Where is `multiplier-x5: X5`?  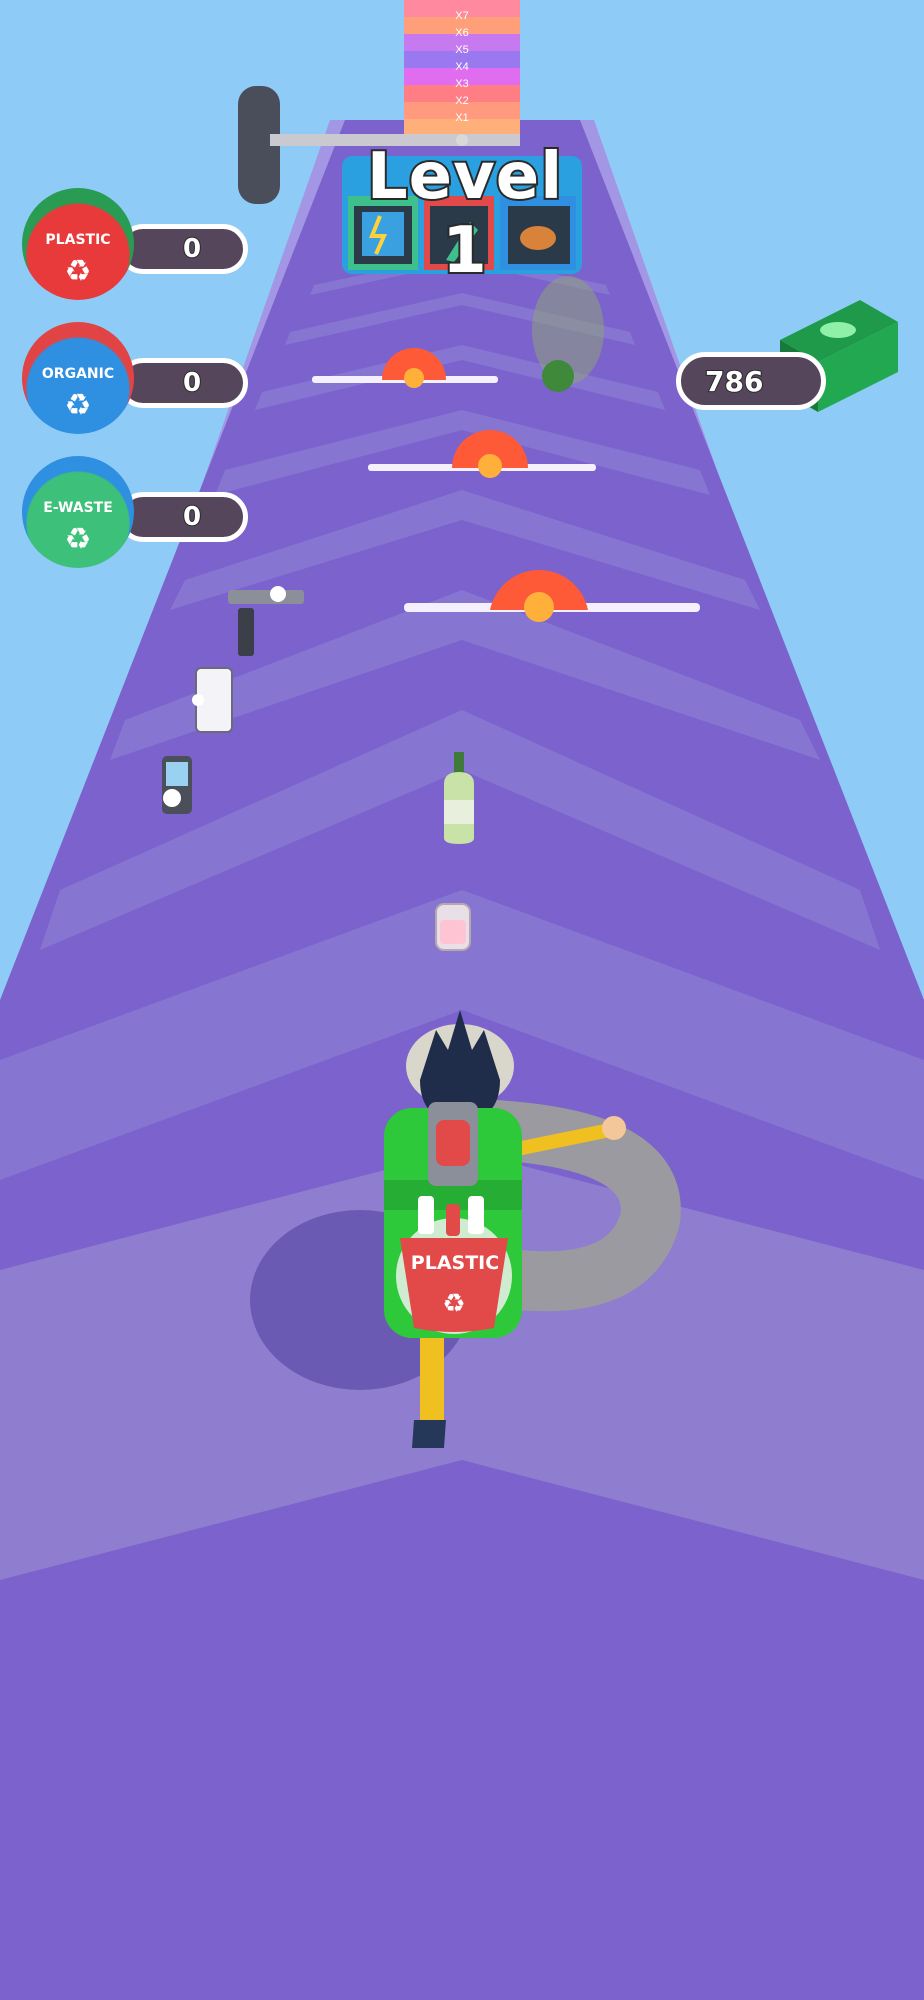
multiplier-x5: X5 is located at coordinates (462, 50).